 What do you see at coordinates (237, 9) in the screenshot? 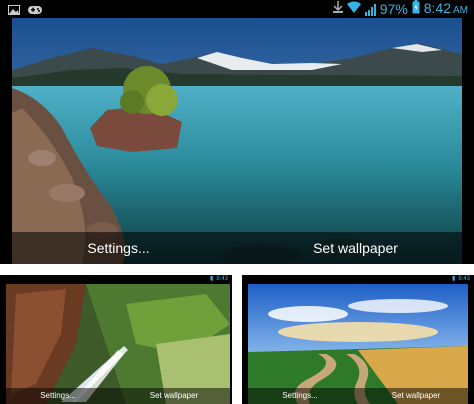
I see `status-bar: 97% 8:42 AM` at bounding box center [237, 9].